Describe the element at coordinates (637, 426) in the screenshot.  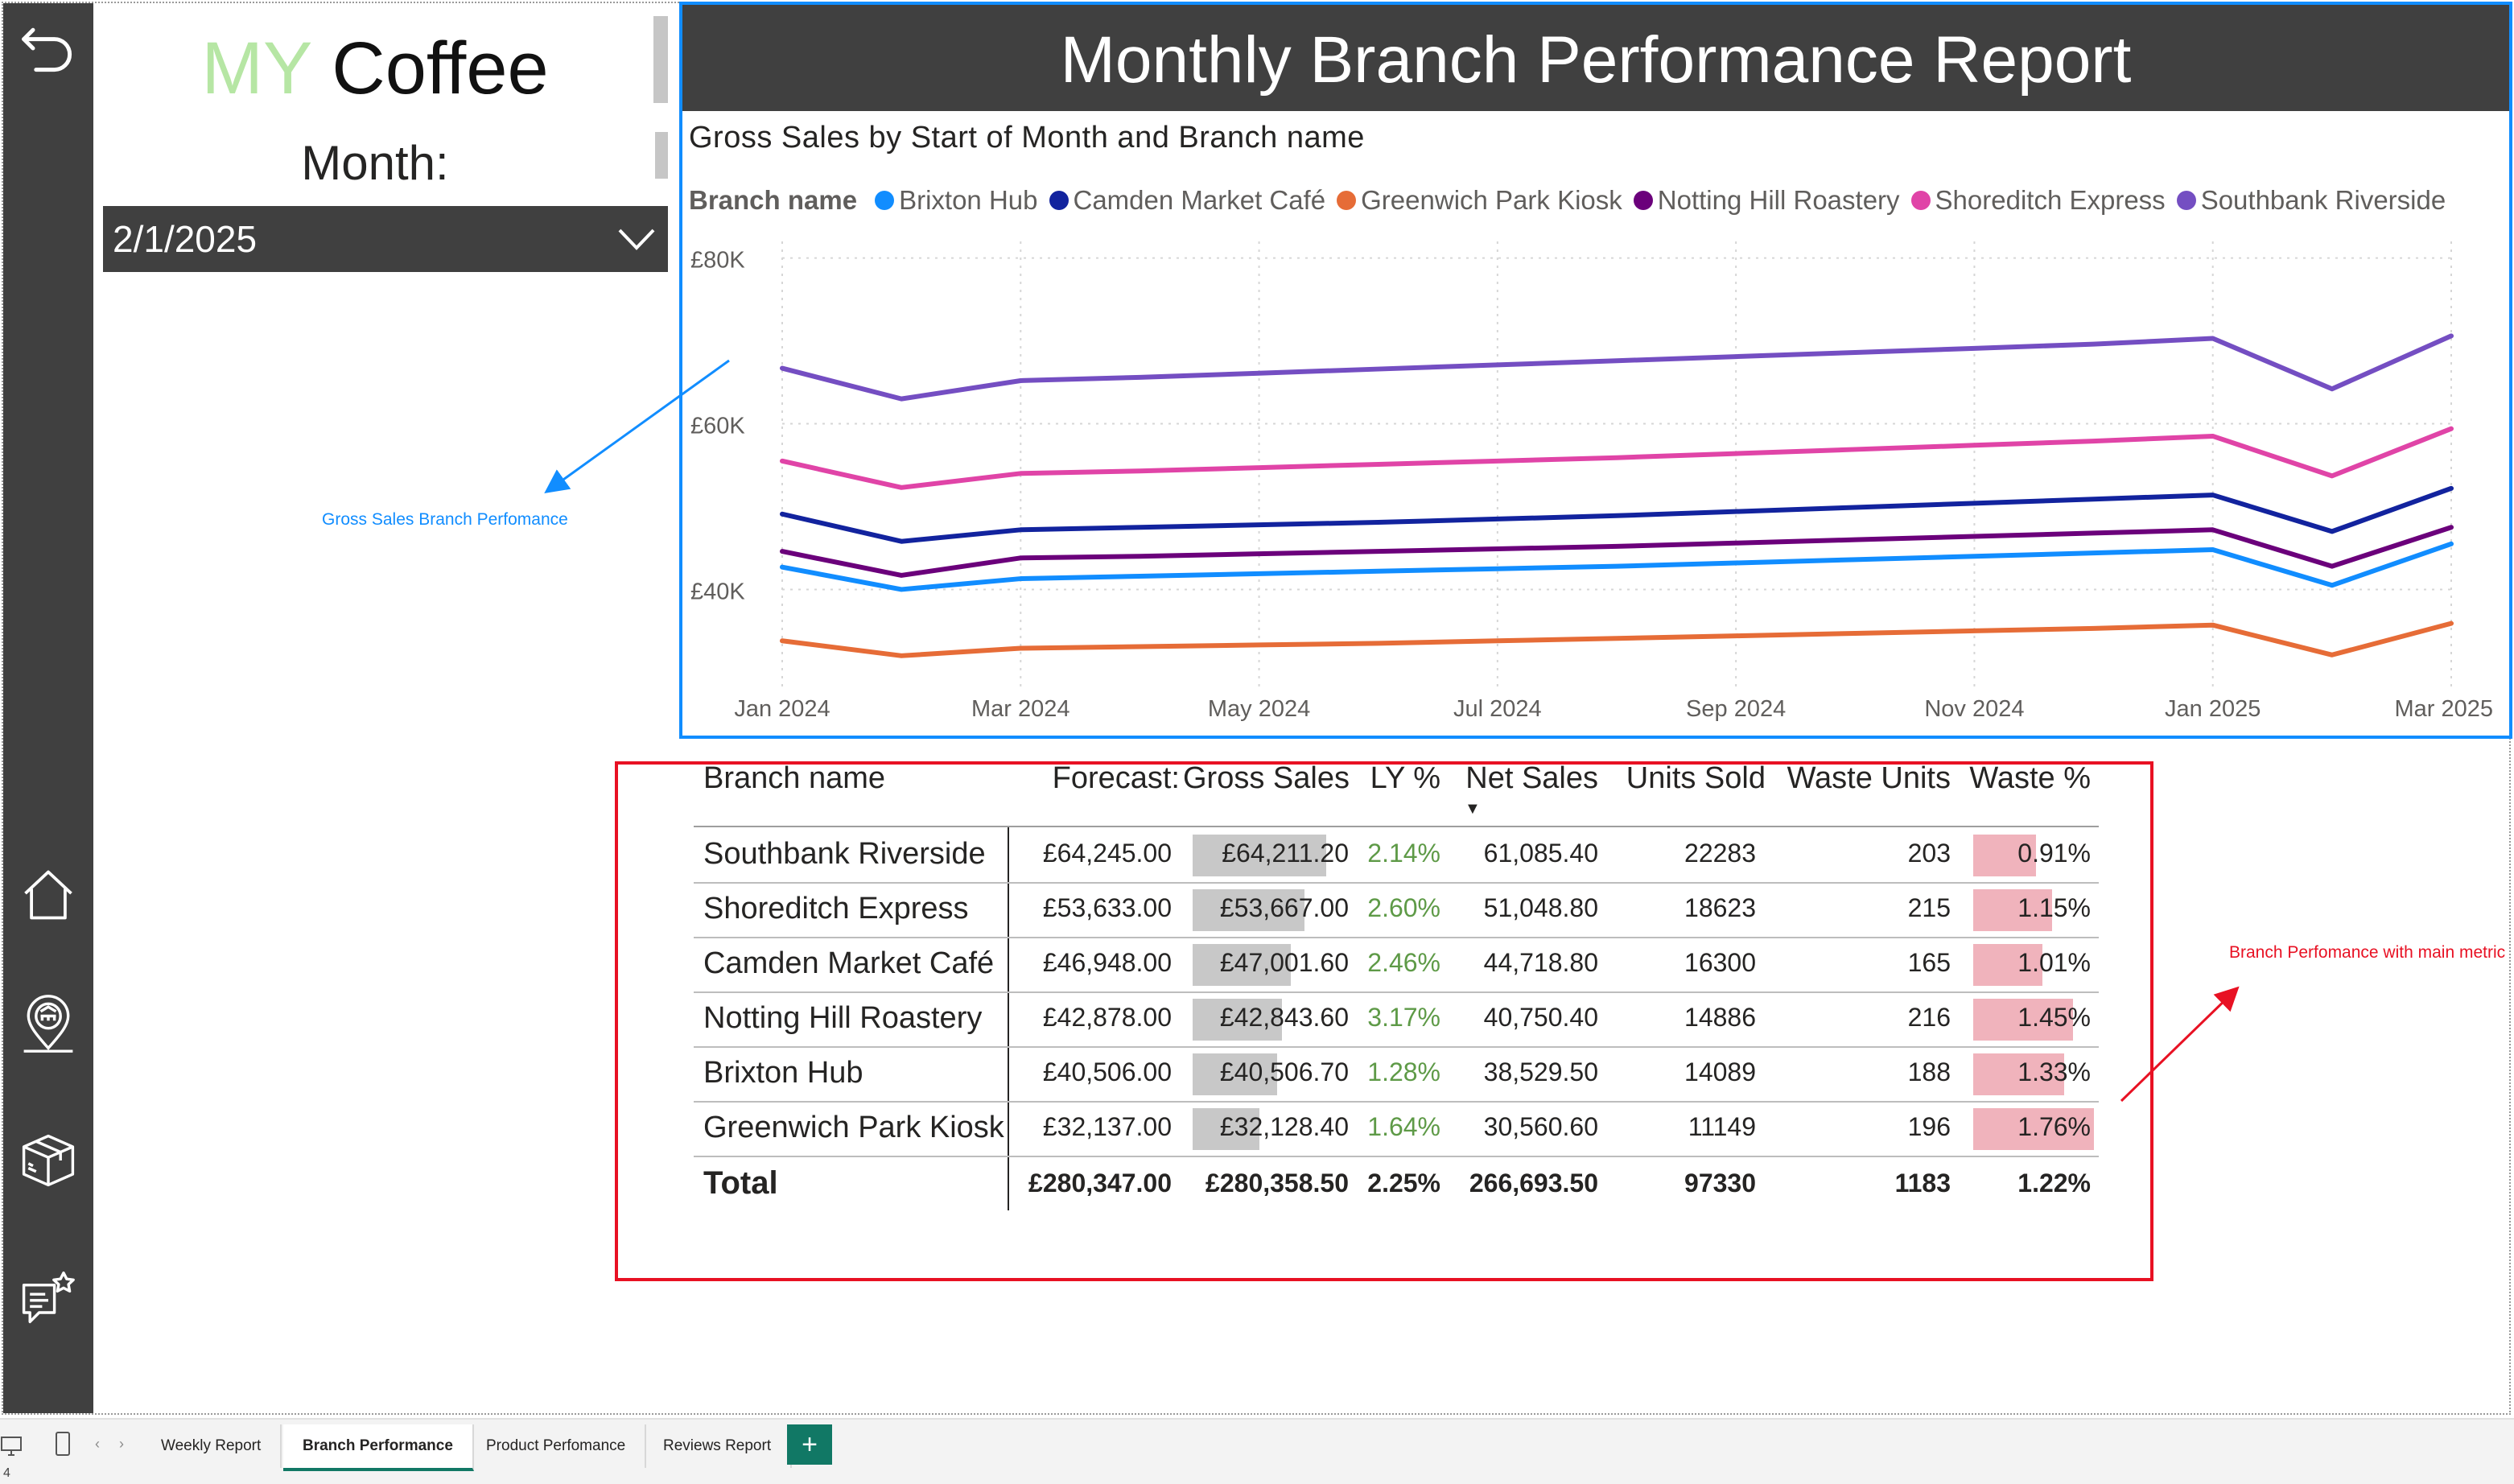
I see `annotation-arrow-chart` at that location.